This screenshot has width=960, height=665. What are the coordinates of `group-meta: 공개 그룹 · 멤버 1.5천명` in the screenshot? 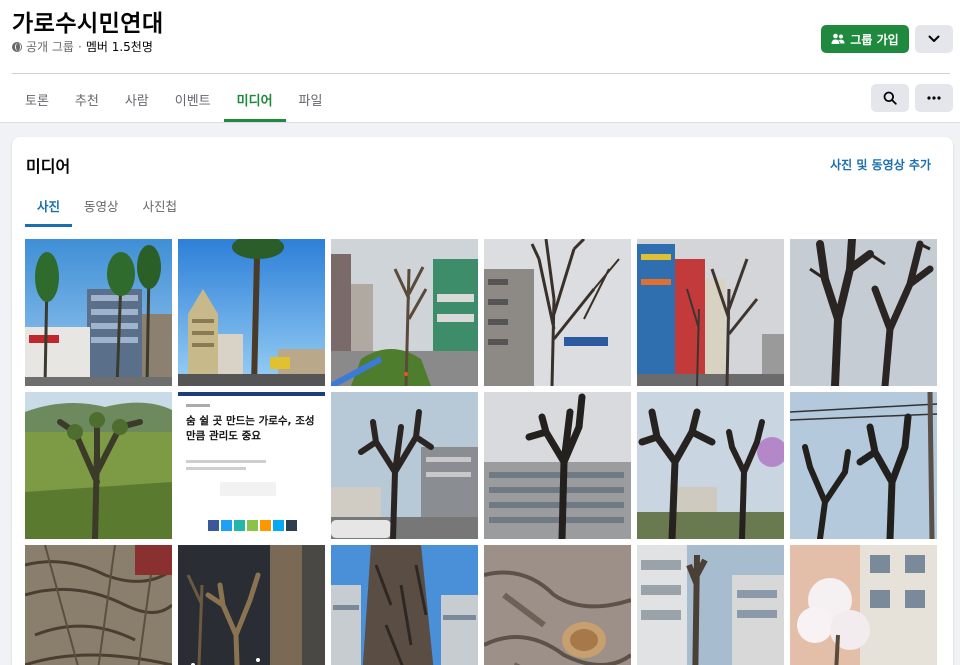 It's located at (82, 46).